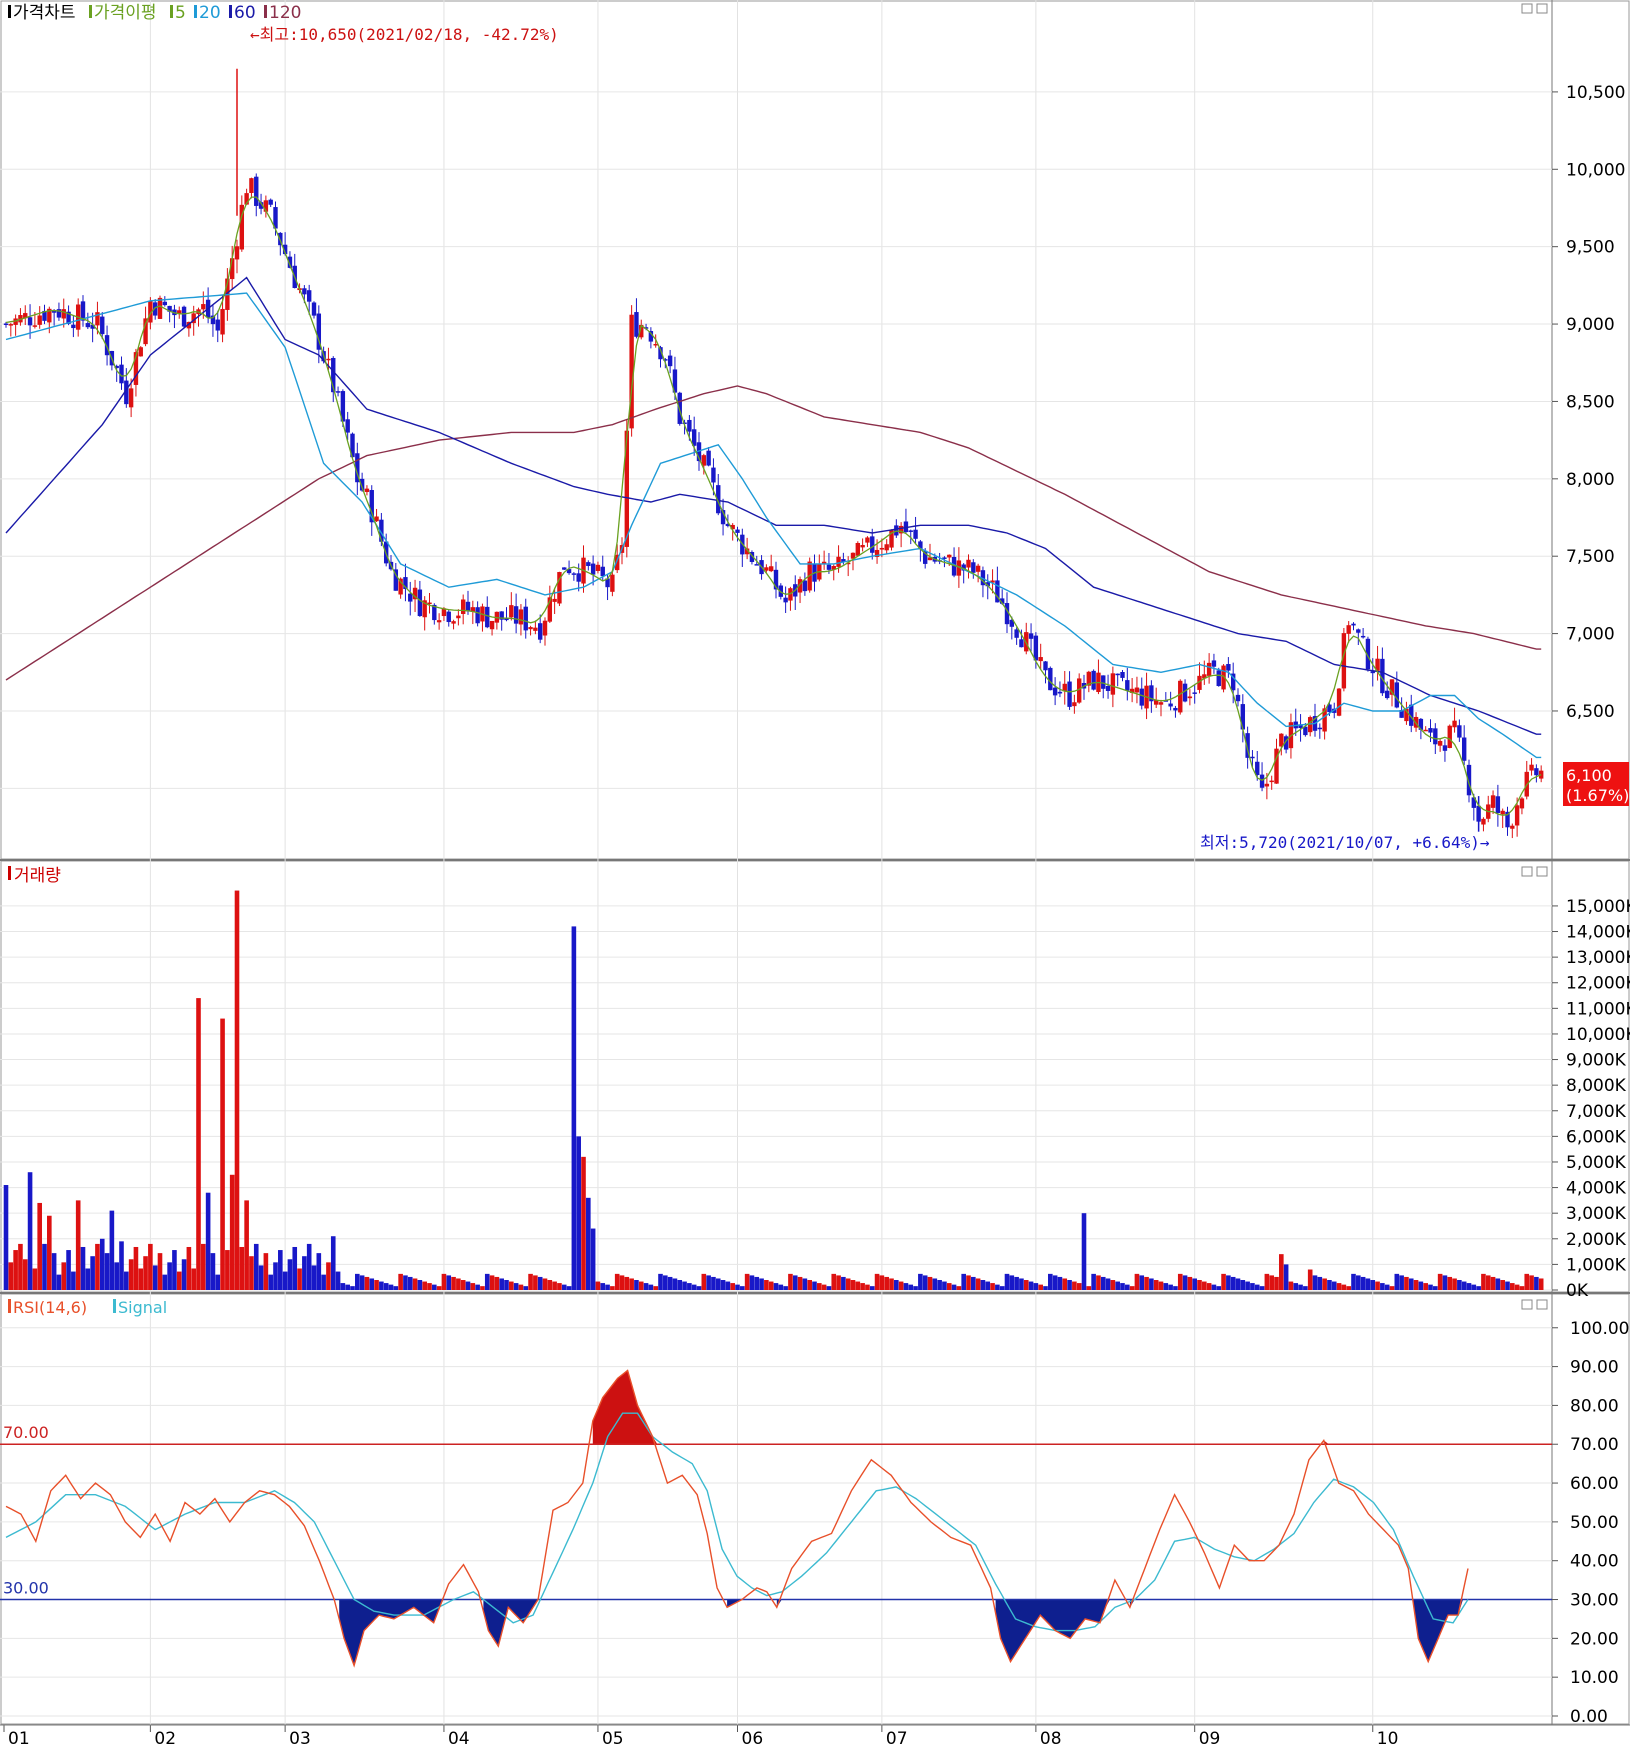  I want to click on volume-close-button, so click(1542, 871).